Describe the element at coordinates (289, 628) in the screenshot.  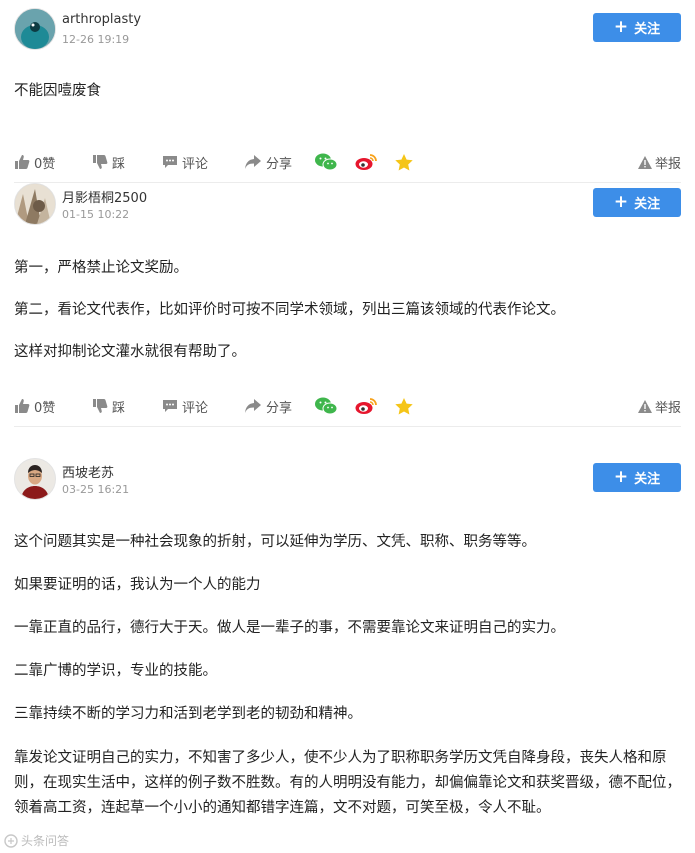
I see `paragraph: 一靠正直的品行，德行大于天。做人是一辈子的事，不需要靠论文来证明自己的实力。` at that location.